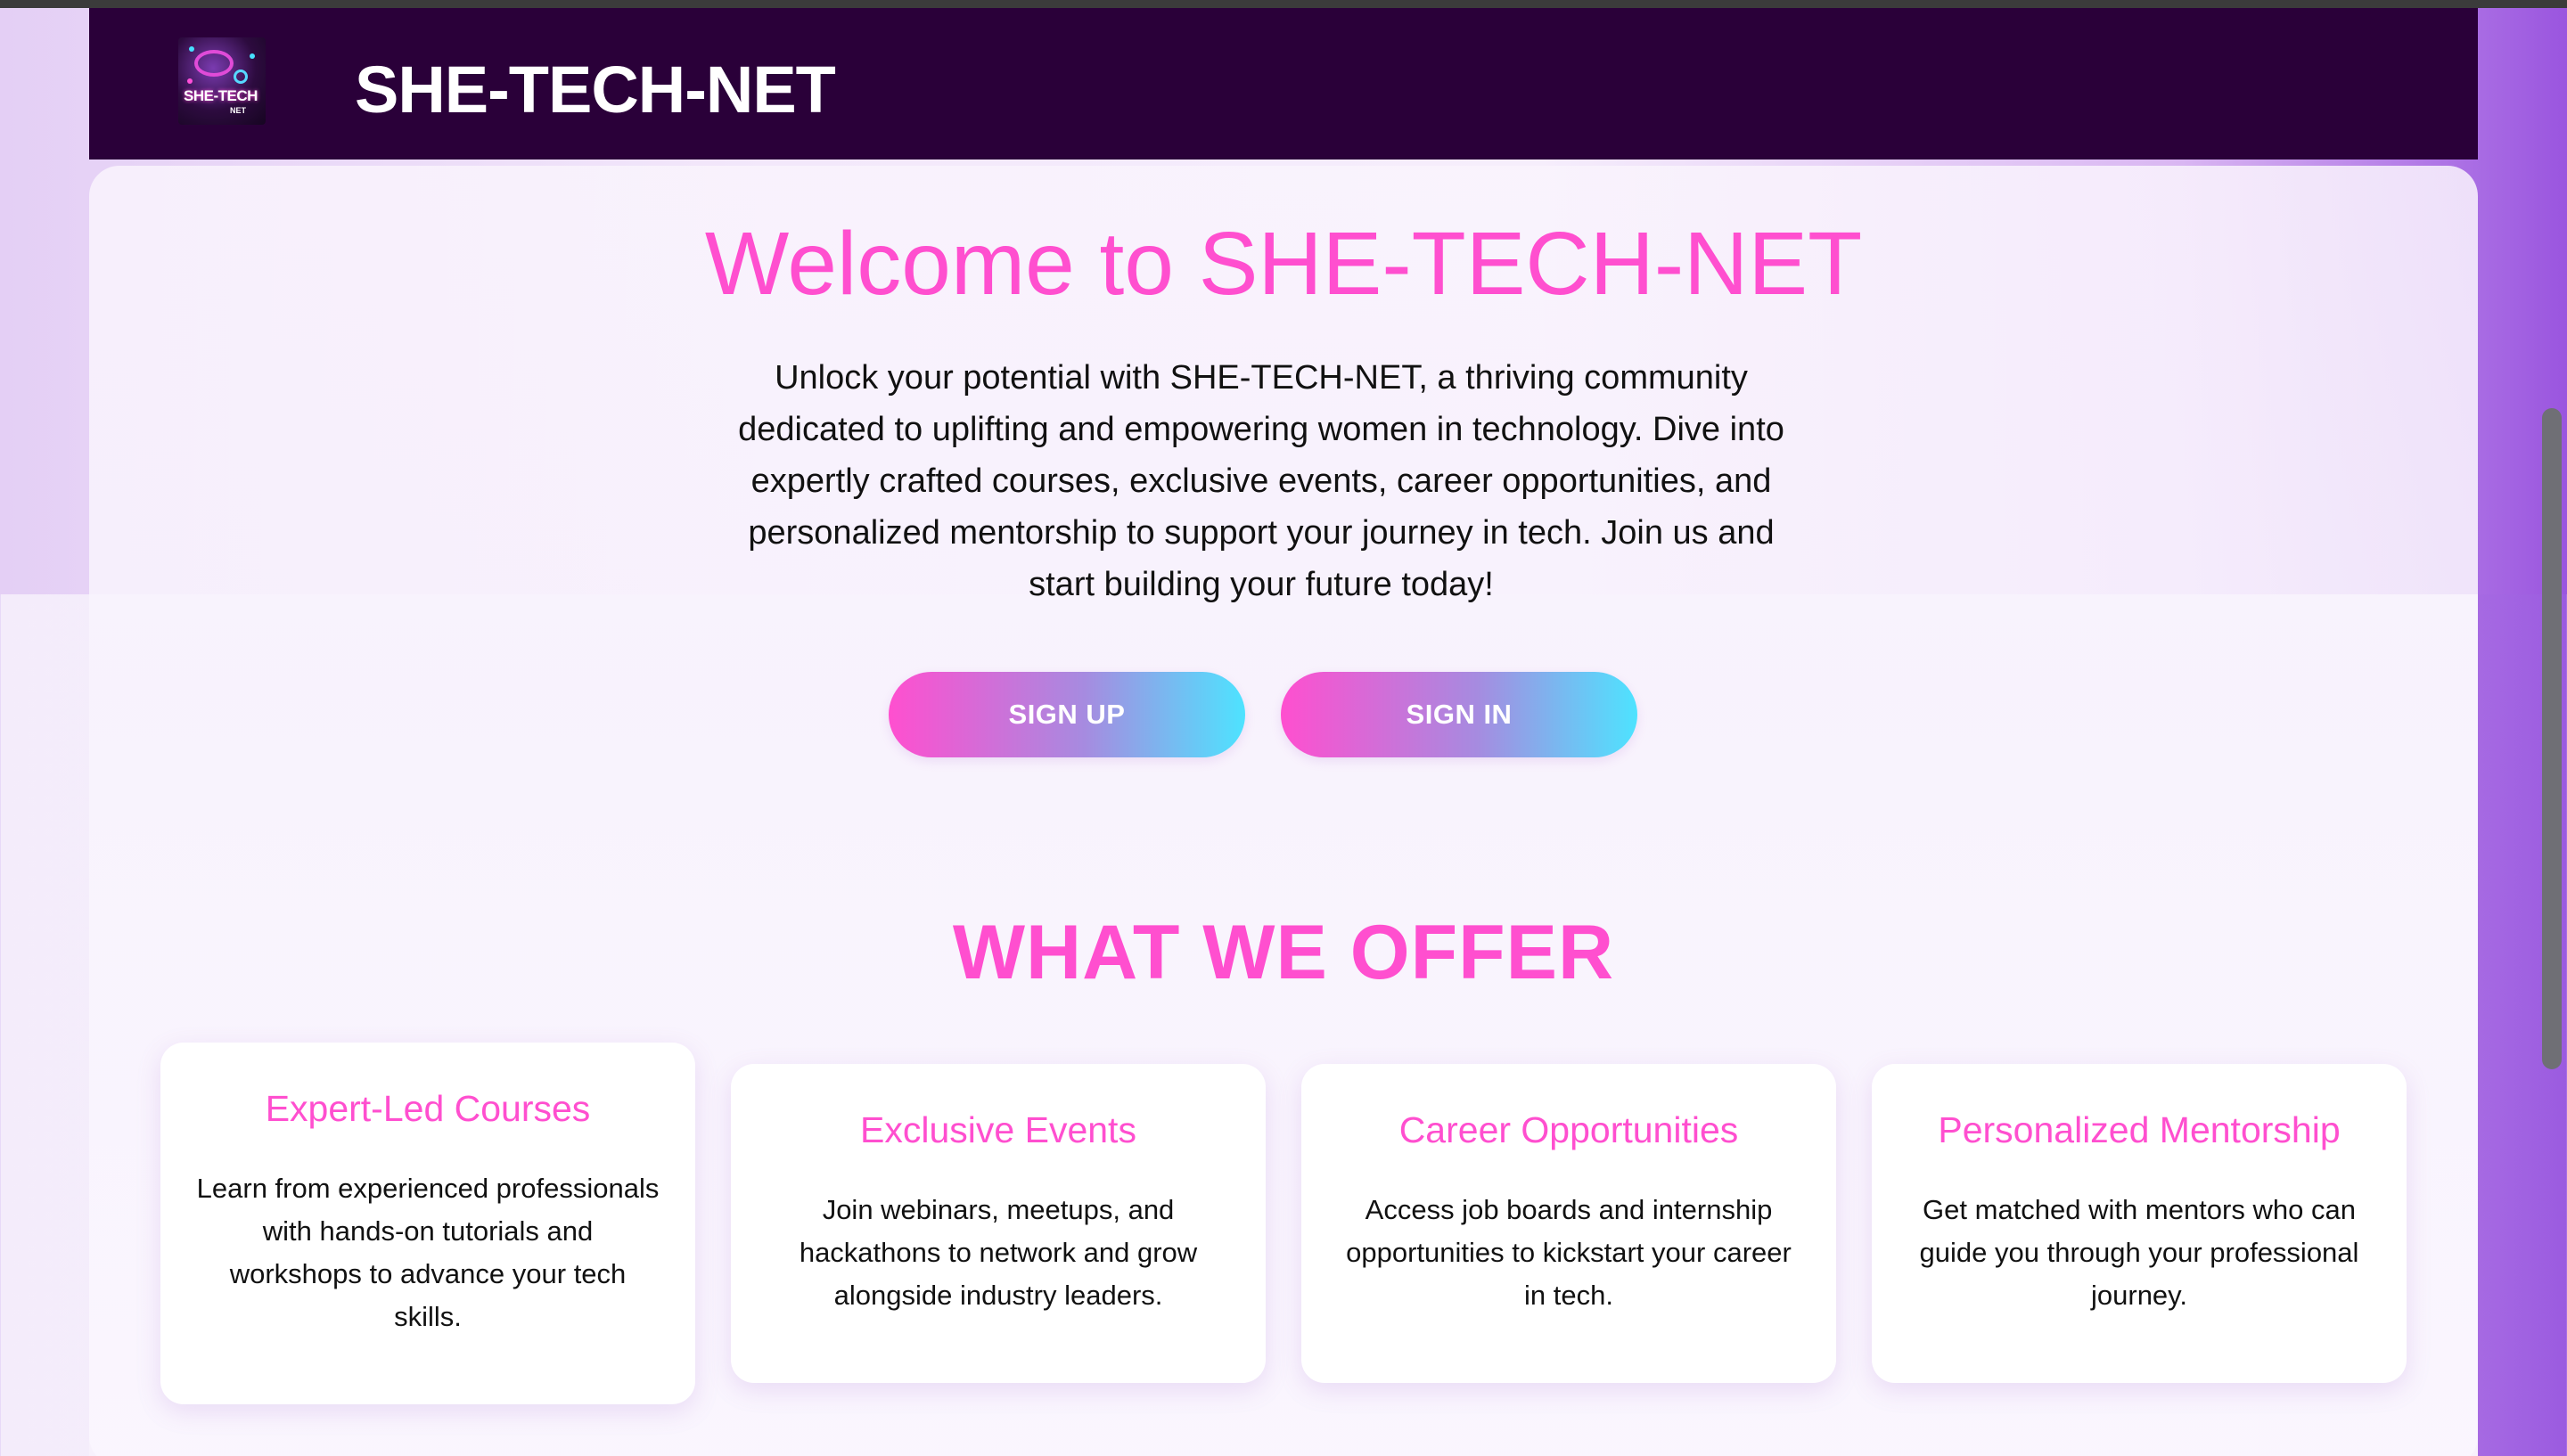  I want to click on navbar: SHE-TECH NET SHE-TECH-NET, so click(1283, 84).